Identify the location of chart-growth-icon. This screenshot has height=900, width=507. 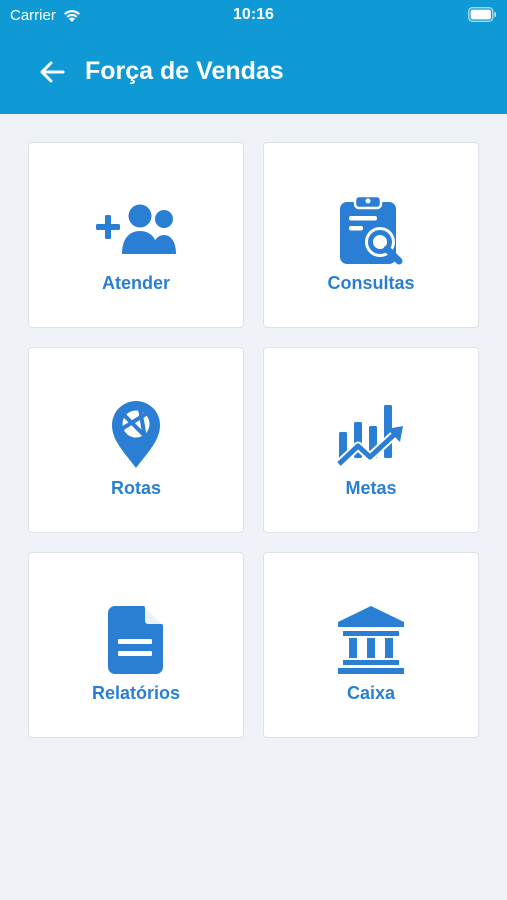
(369, 436).